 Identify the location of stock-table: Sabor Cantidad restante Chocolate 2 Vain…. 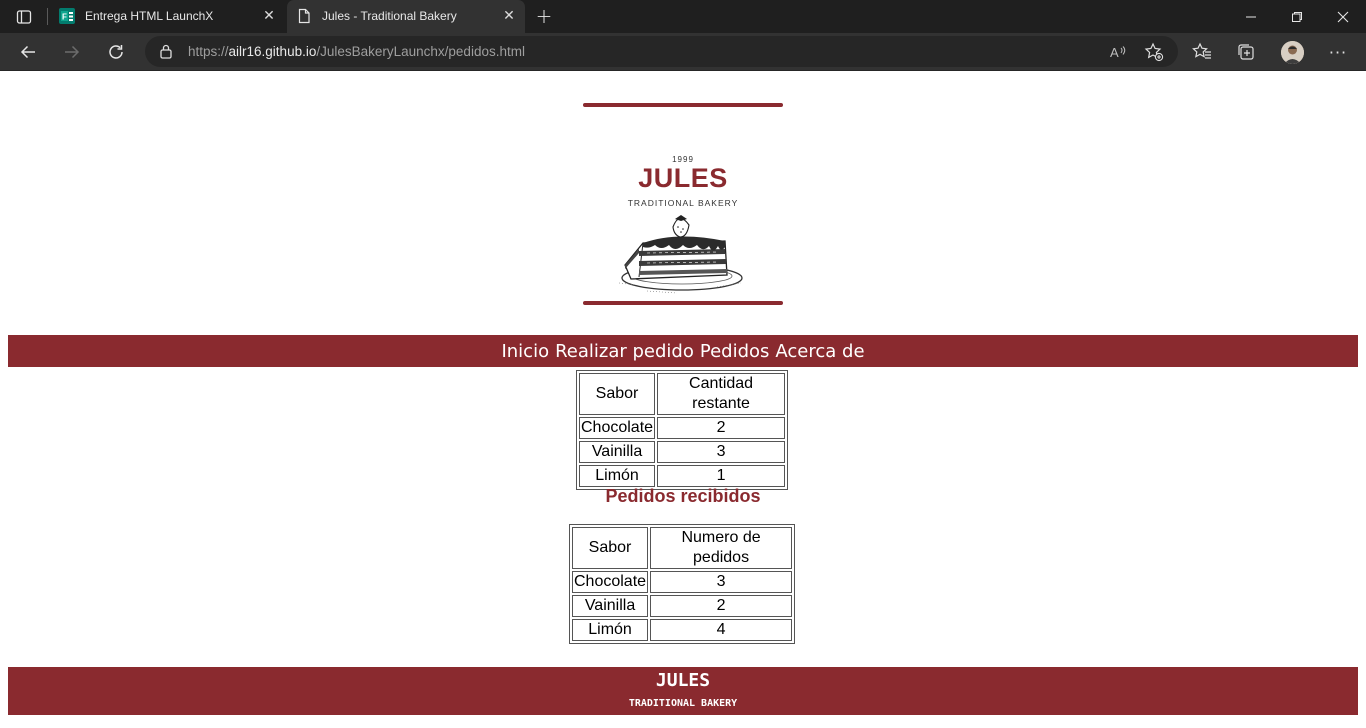
(682, 430).